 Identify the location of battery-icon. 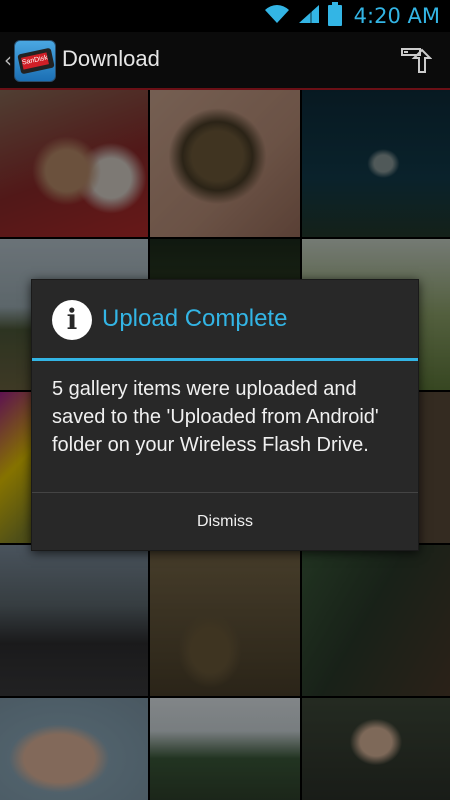
(334, 16).